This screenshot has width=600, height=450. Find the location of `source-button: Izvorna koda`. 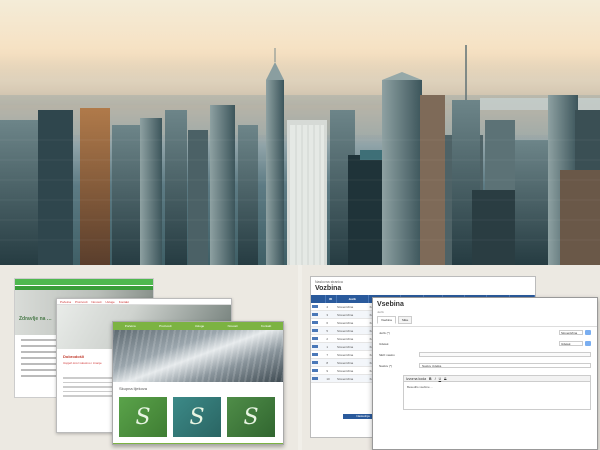

source-button: Izvorna koda is located at coordinates (416, 379).